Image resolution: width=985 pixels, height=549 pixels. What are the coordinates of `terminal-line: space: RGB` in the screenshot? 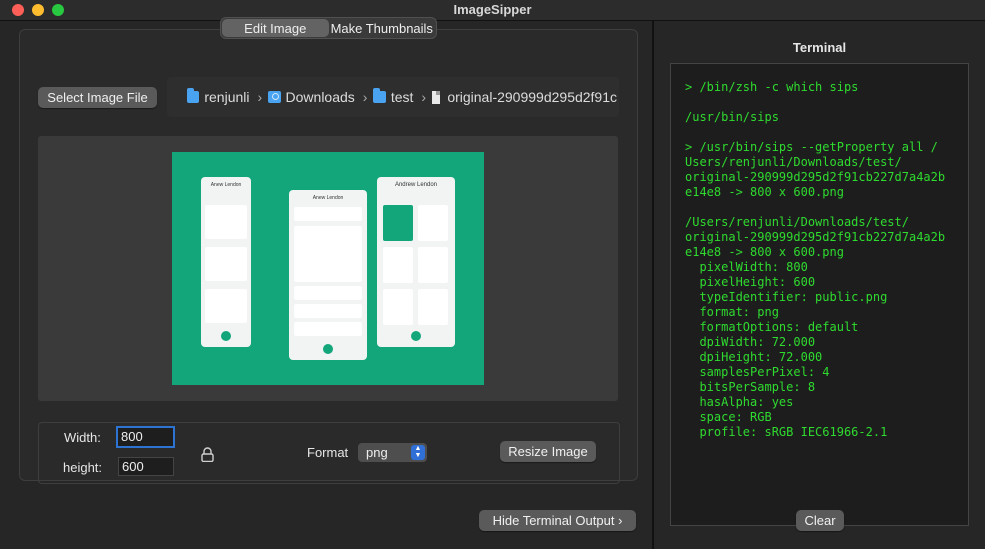 It's located at (728, 417).